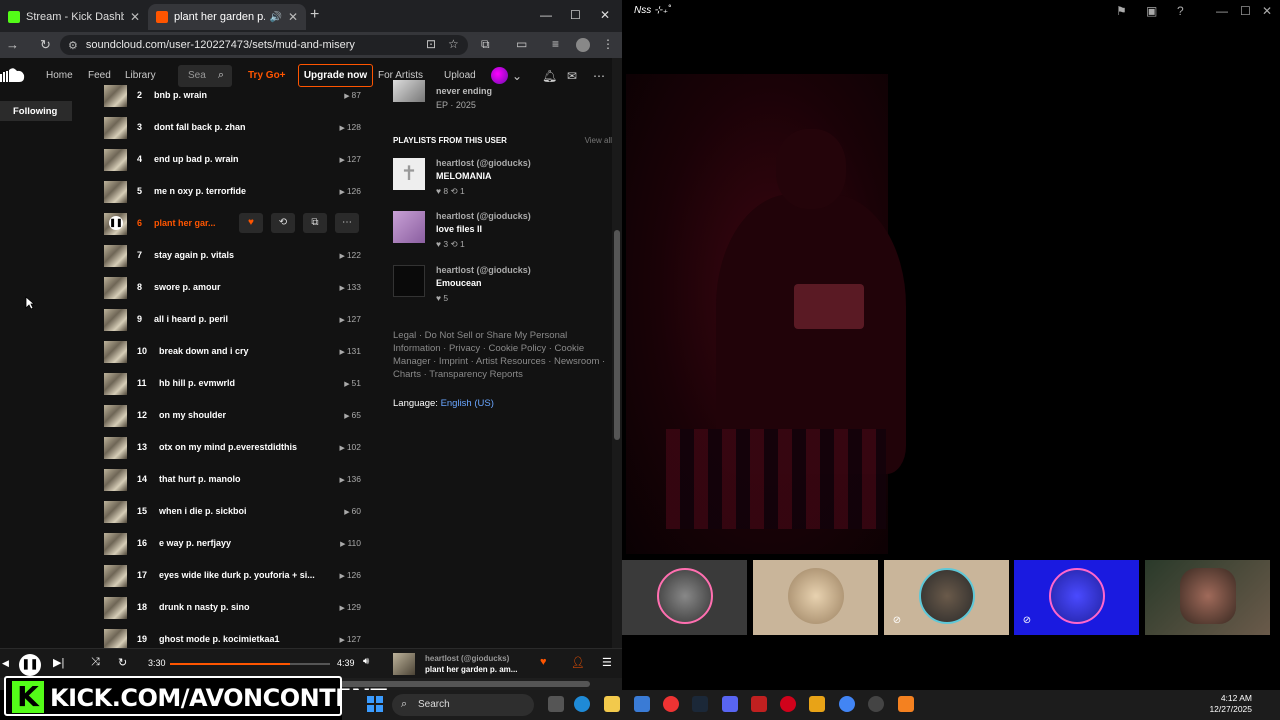 This screenshot has height=720, width=1280. What do you see at coordinates (555, 44) in the screenshot?
I see `media-icon: ≡` at bounding box center [555, 44].